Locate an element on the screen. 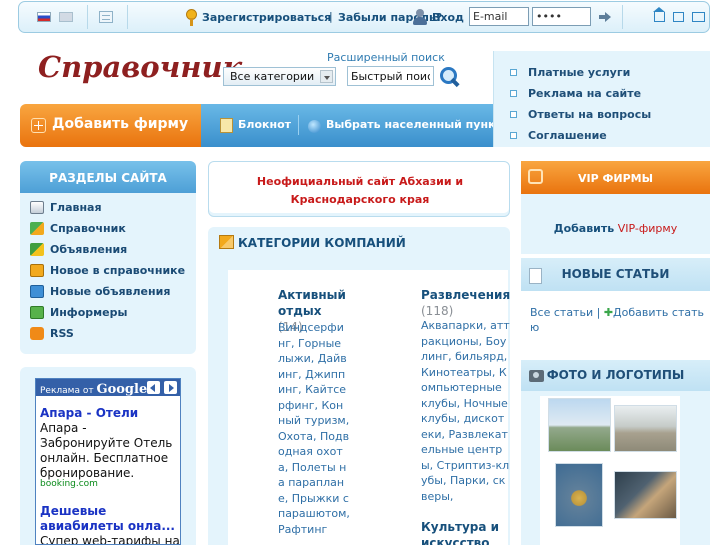 This screenshot has height=545, width=727. folder-icon is located at coordinates (678, 17).